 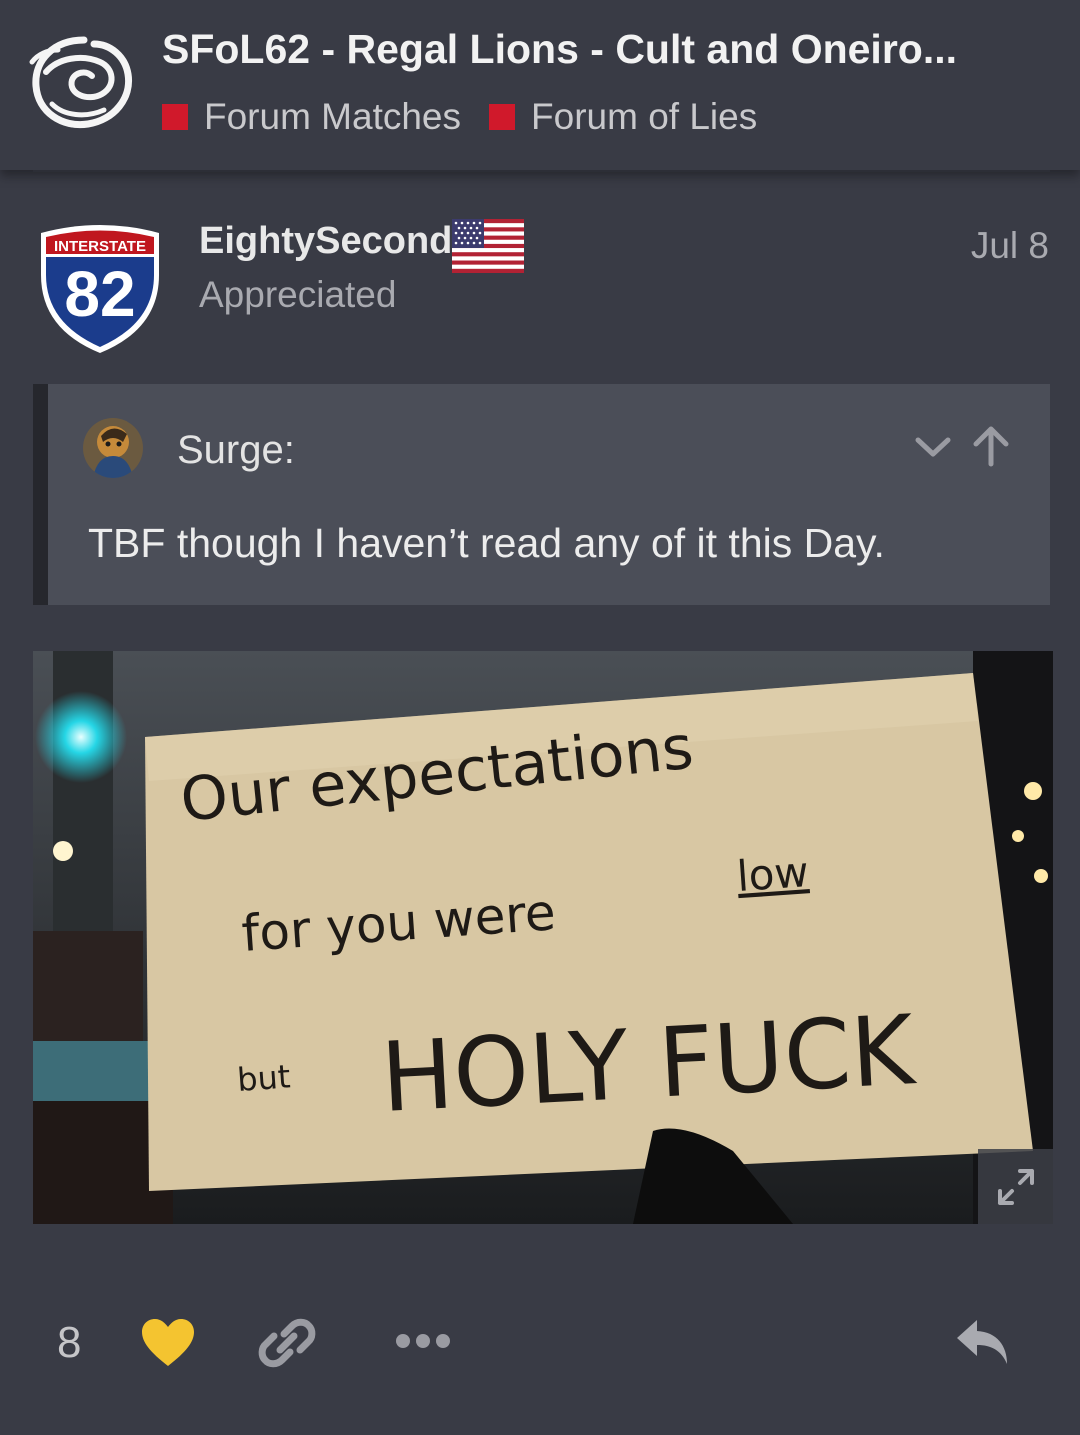 What do you see at coordinates (325, 241) in the screenshot?
I see `post-username: EightySecond` at bounding box center [325, 241].